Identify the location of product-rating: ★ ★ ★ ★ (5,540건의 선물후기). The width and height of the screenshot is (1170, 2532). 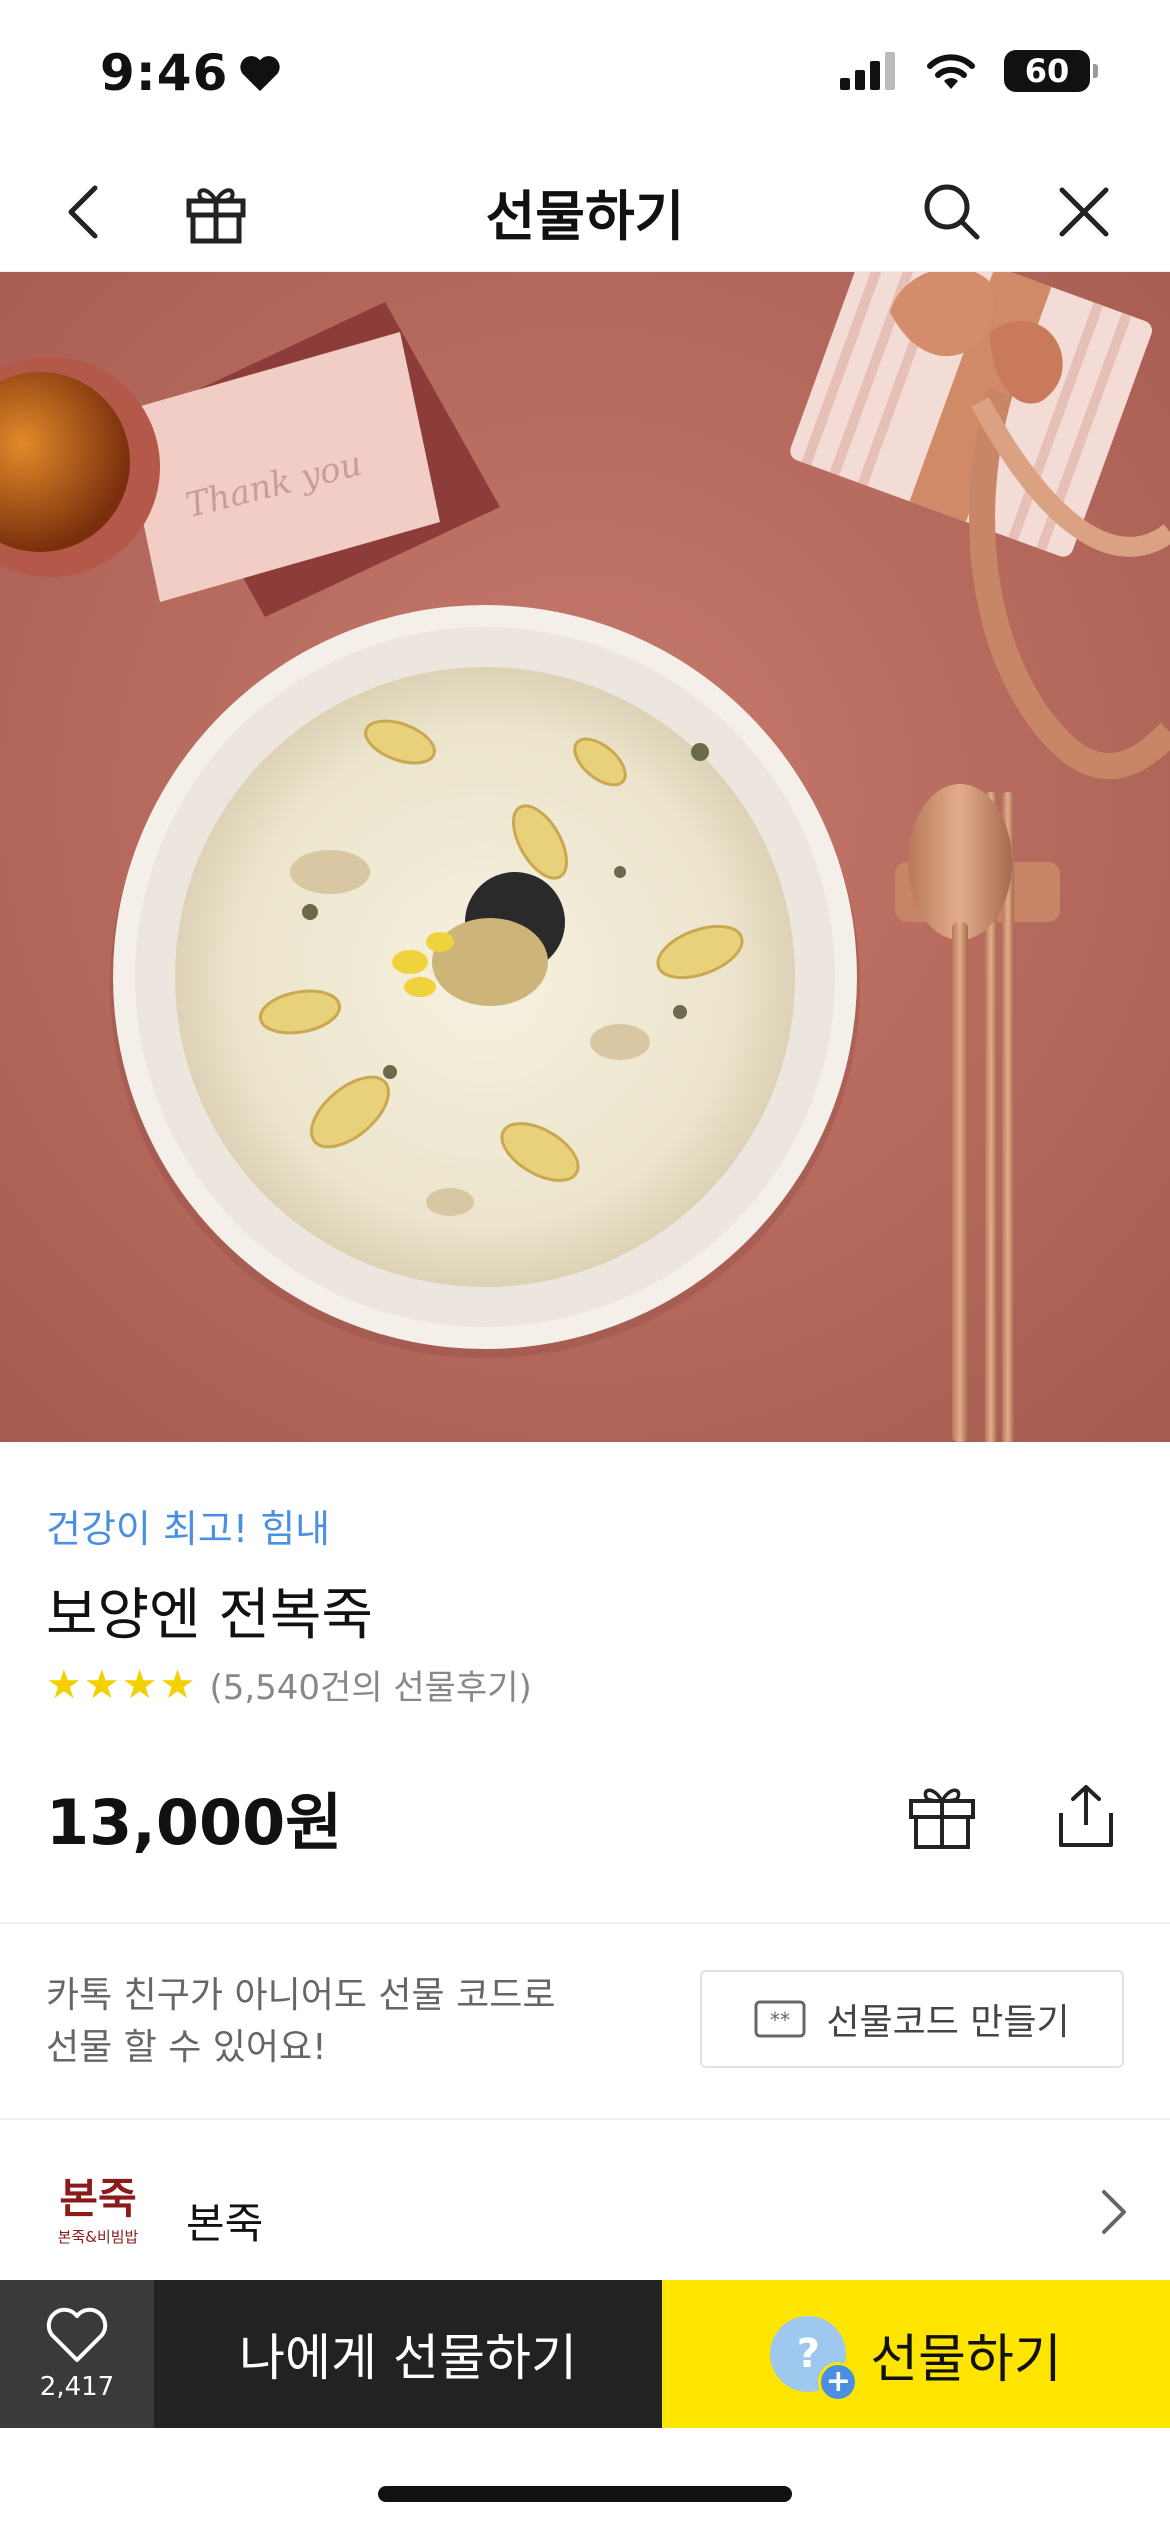
(289, 1684).